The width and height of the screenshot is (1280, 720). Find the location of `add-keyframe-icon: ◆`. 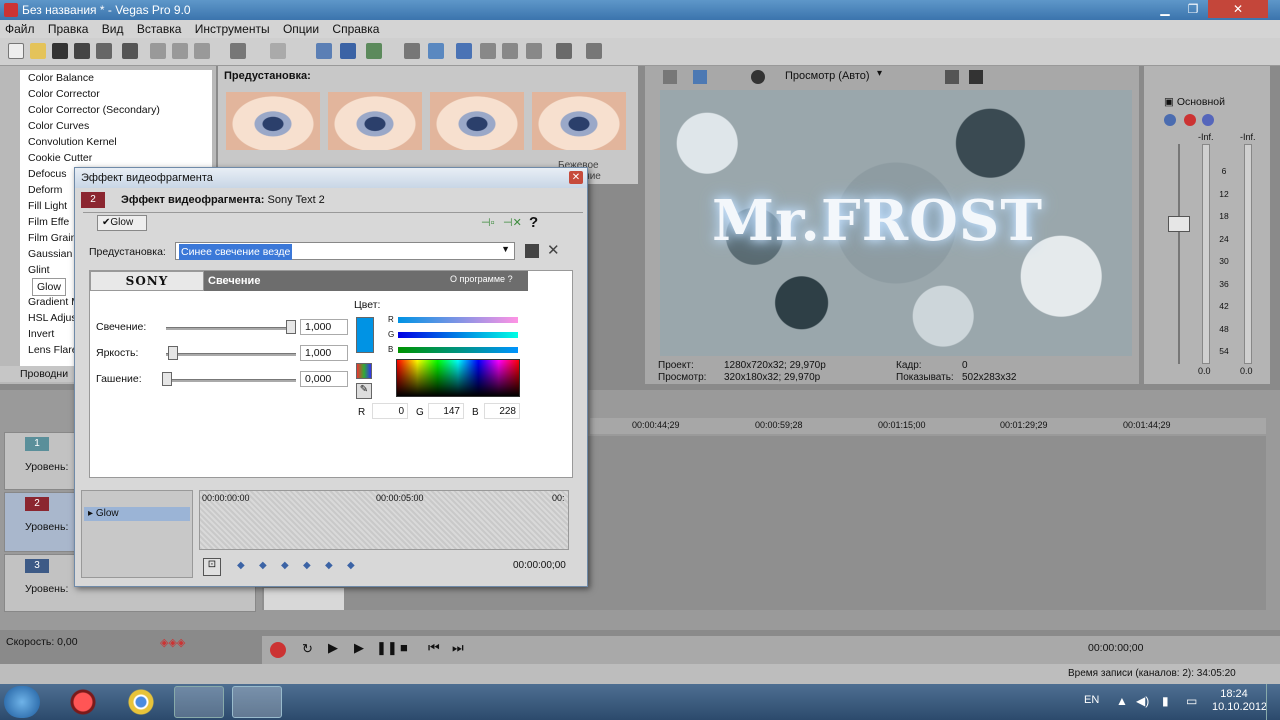

add-keyframe-icon: ◆ is located at coordinates (285, 565).